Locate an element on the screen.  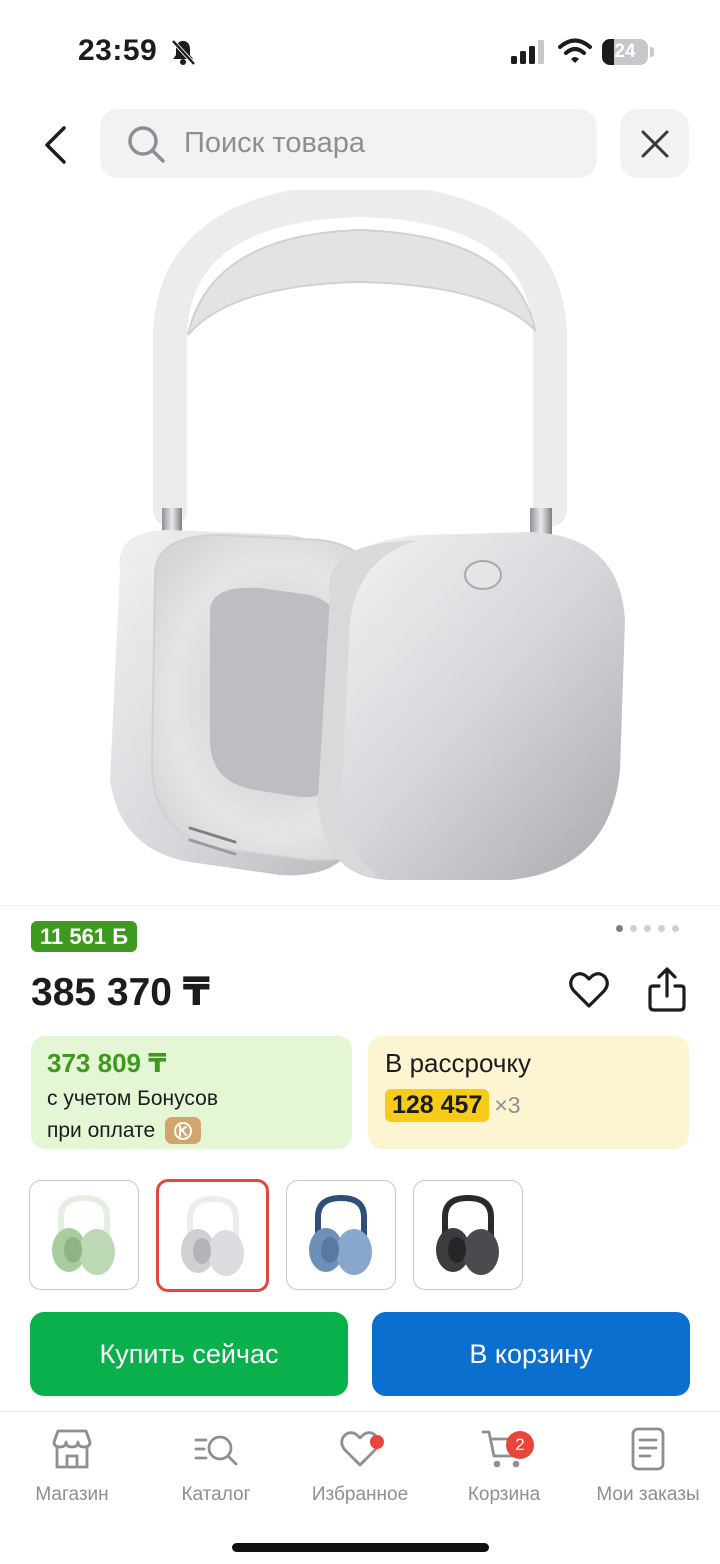
headphones-blue-thumbnail is located at coordinates (340, 1234).